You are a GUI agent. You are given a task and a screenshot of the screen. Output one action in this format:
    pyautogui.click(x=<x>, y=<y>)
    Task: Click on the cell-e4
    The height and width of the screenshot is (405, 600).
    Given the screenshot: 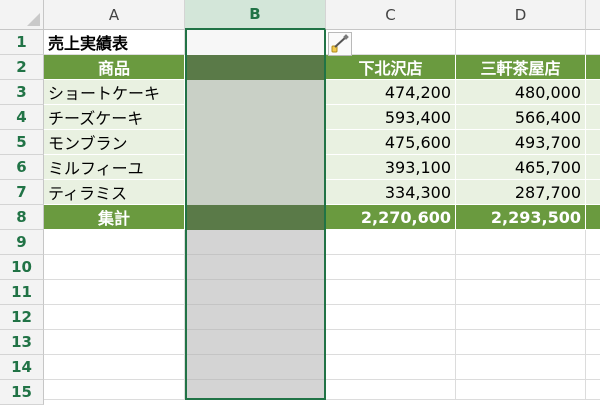 What is the action you would take?
    pyautogui.click(x=593, y=117)
    